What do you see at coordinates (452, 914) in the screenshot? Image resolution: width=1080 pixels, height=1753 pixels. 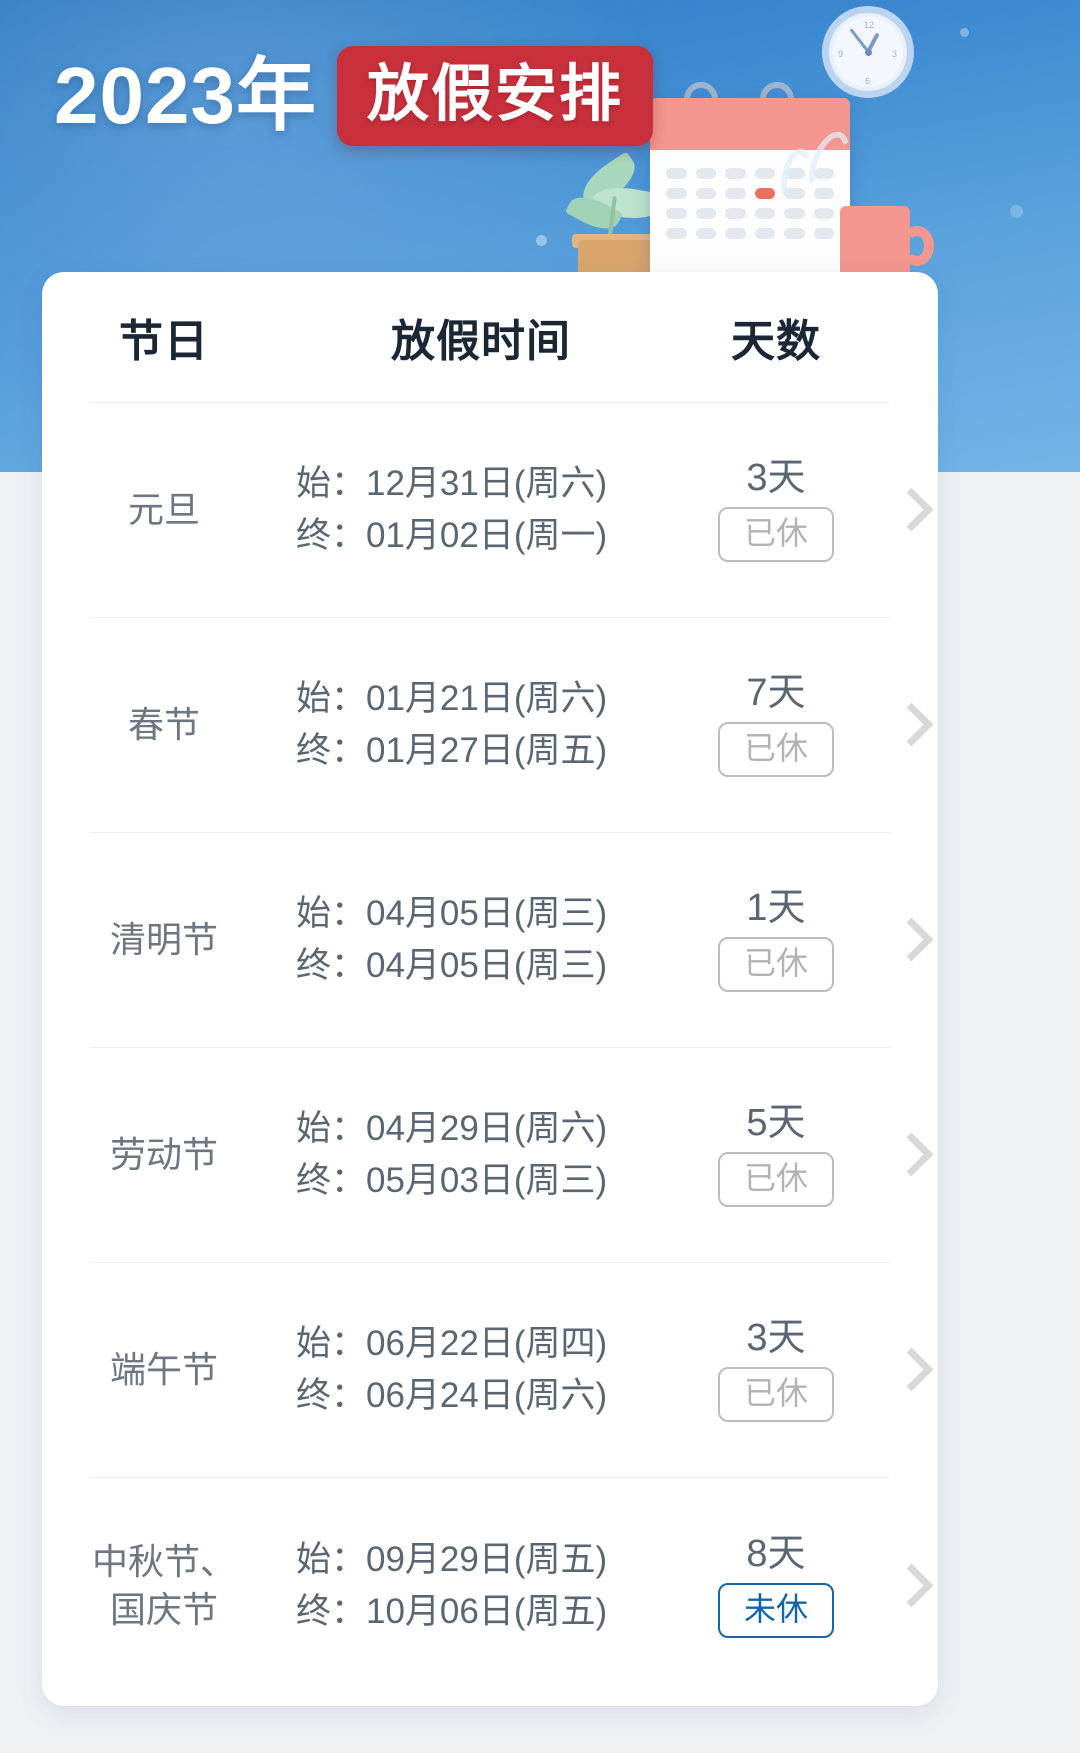 I see `period-start: 始：04月05日(周三)` at bounding box center [452, 914].